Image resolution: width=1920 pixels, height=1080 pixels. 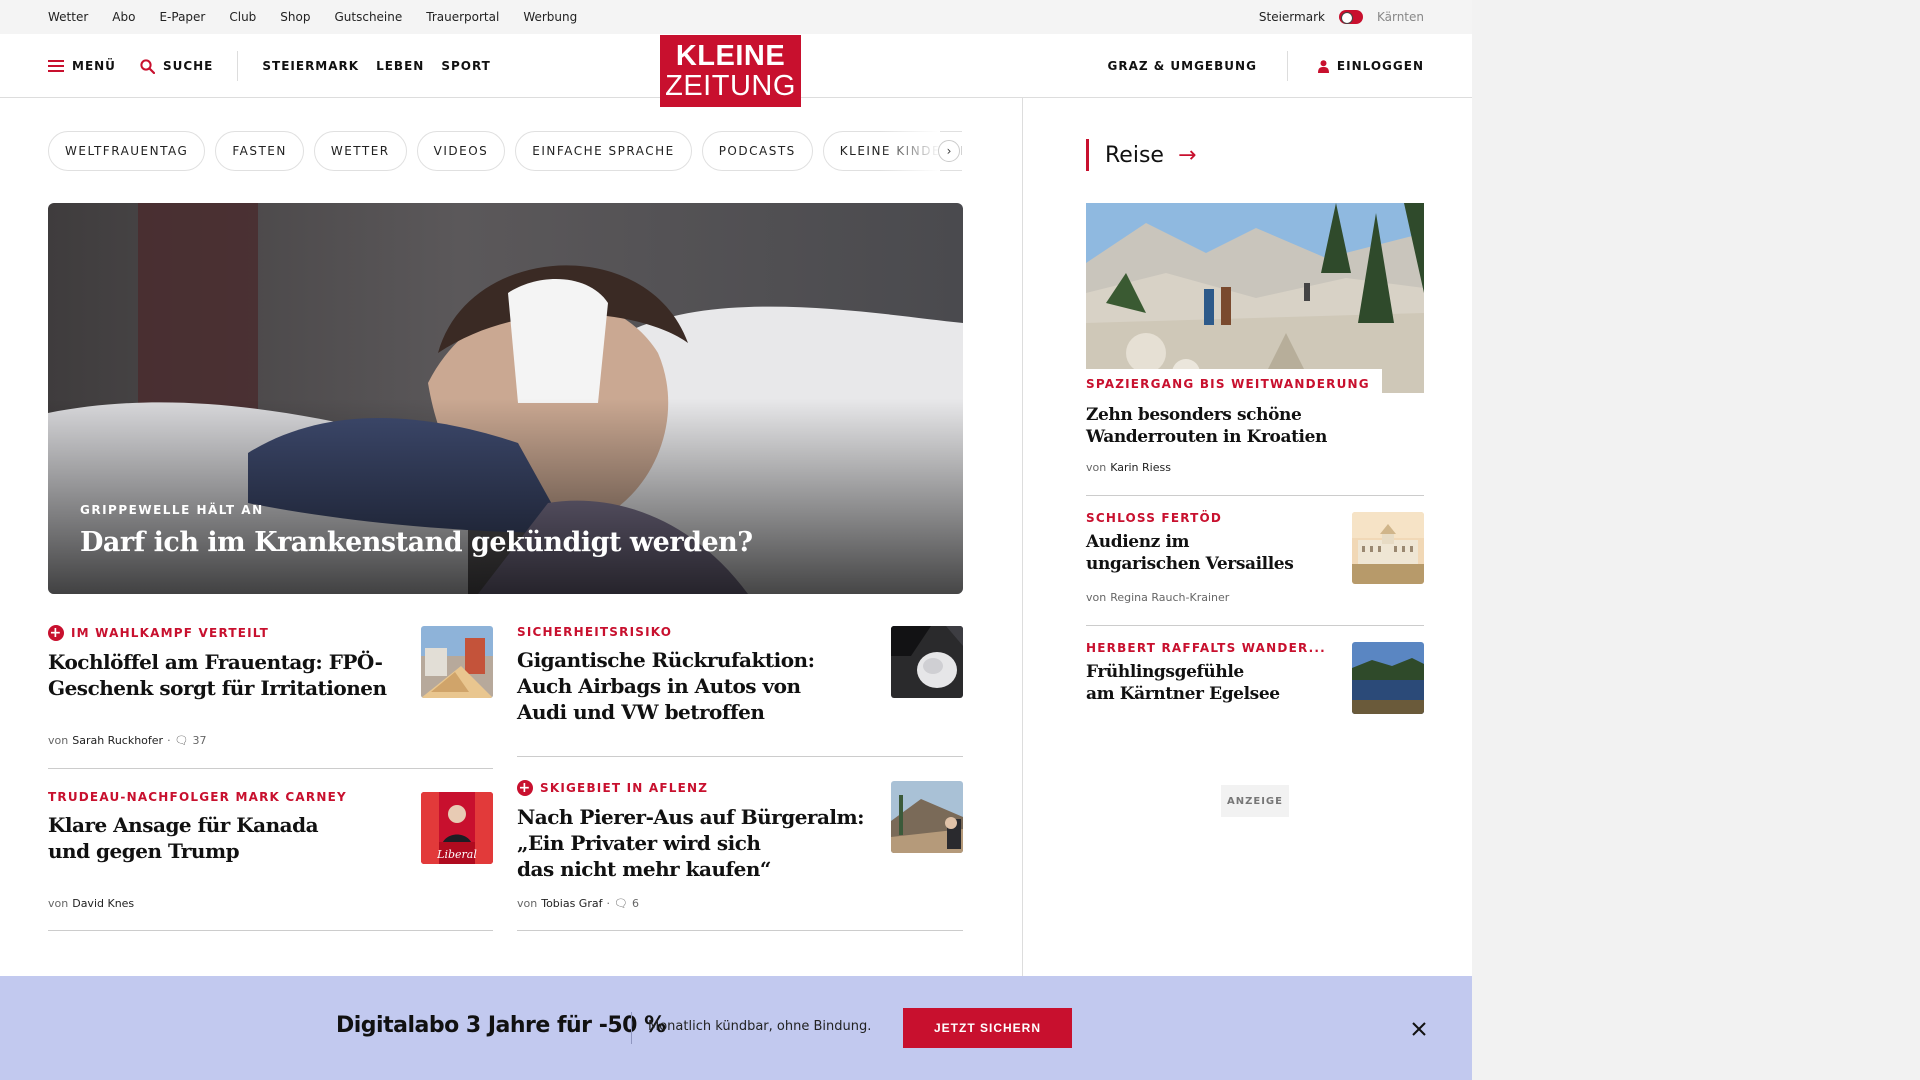 I want to click on article-thumb-3: Liberal, so click(x=457, y=828).